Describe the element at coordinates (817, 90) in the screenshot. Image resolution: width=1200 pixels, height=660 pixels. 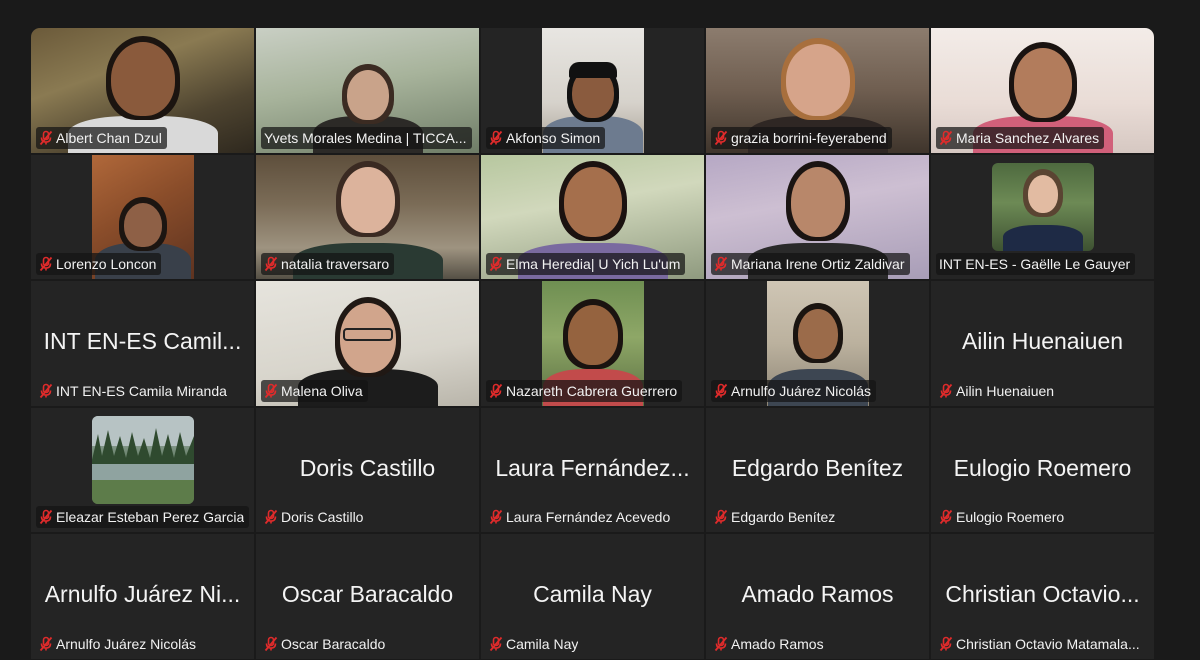
I see `participant-tile: grazia borrini-feyerabend` at that location.